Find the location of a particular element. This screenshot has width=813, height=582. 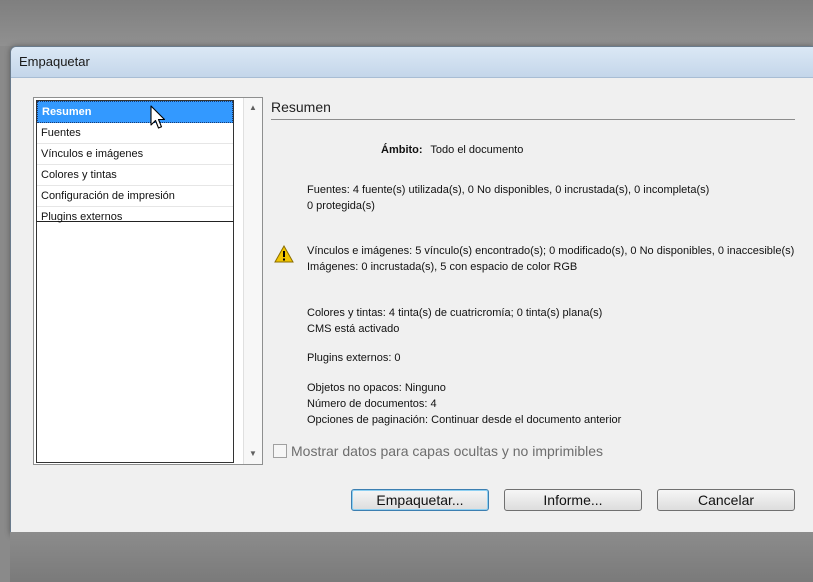

scope-label: Ámbito: is located at coordinates (402, 150).